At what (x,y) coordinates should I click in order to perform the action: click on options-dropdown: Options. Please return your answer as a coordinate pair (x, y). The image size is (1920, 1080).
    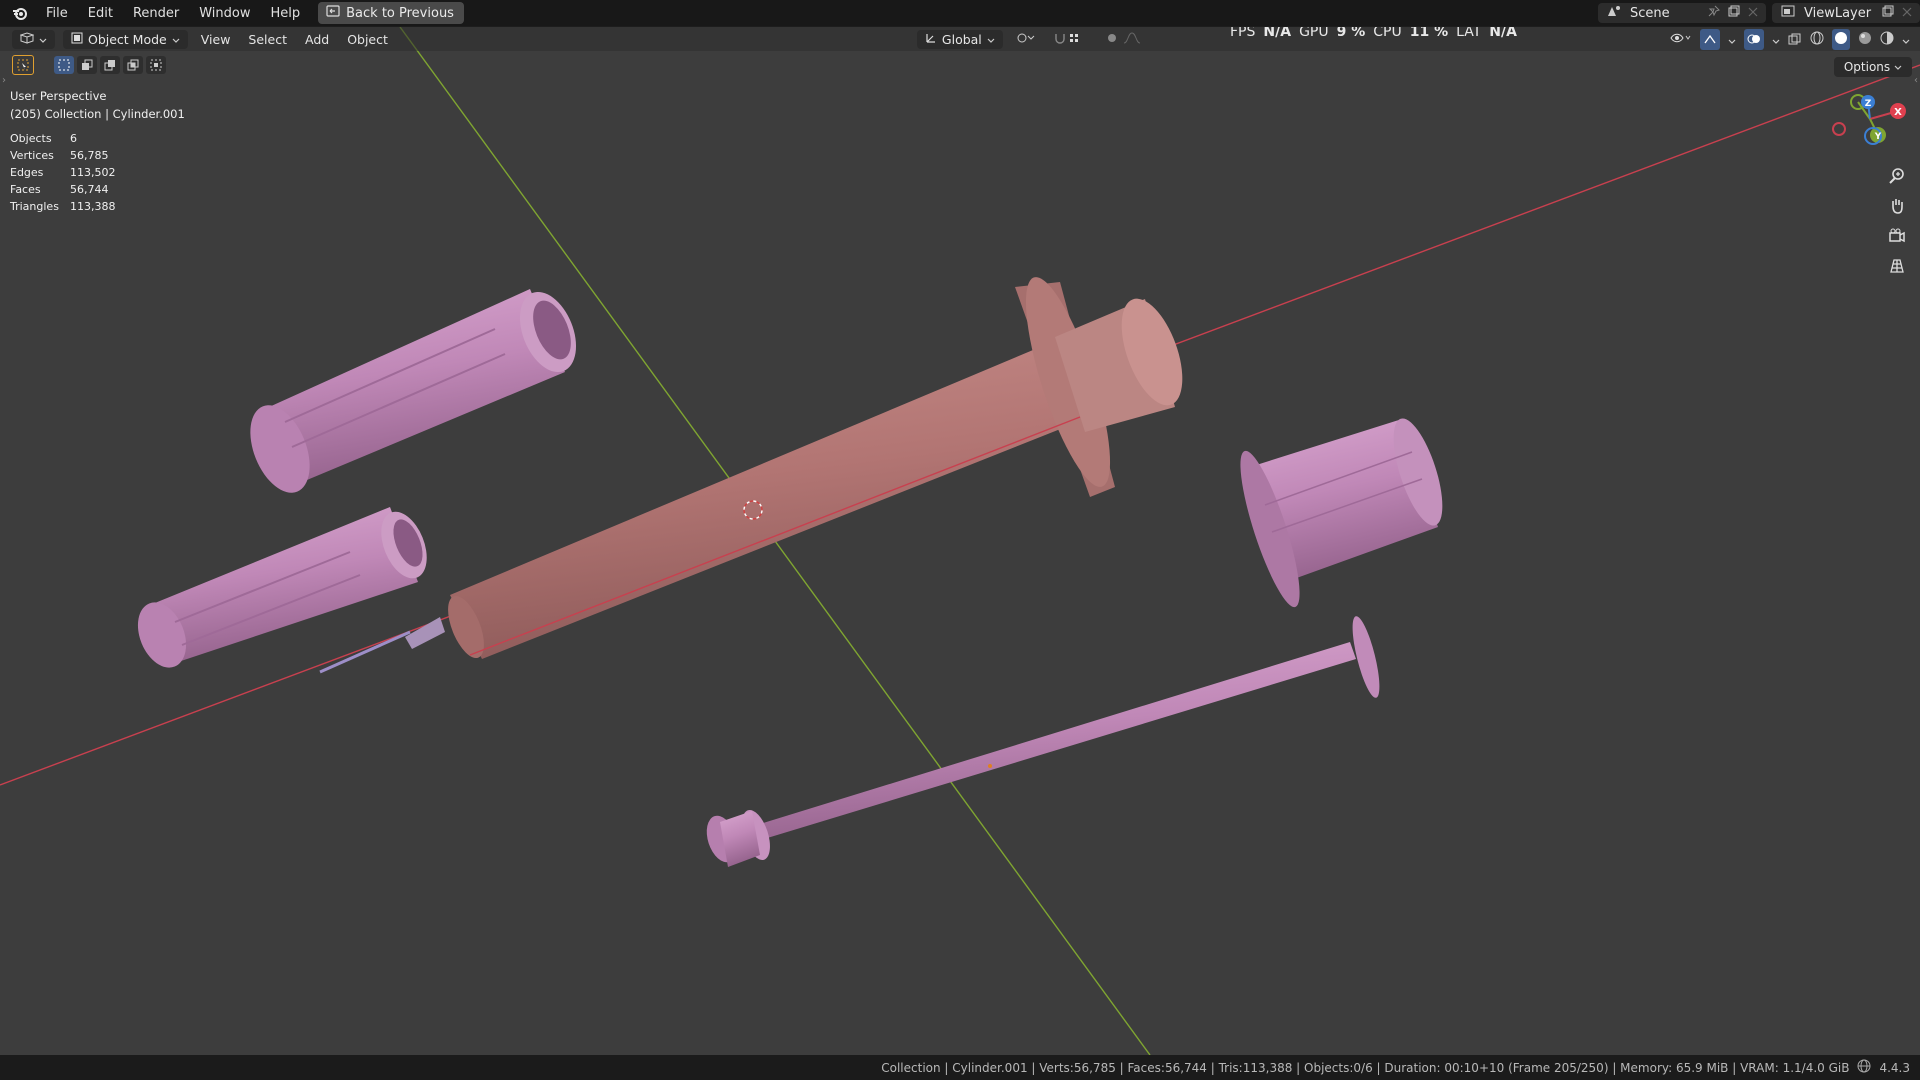
    Looking at the image, I should click on (1872, 67).